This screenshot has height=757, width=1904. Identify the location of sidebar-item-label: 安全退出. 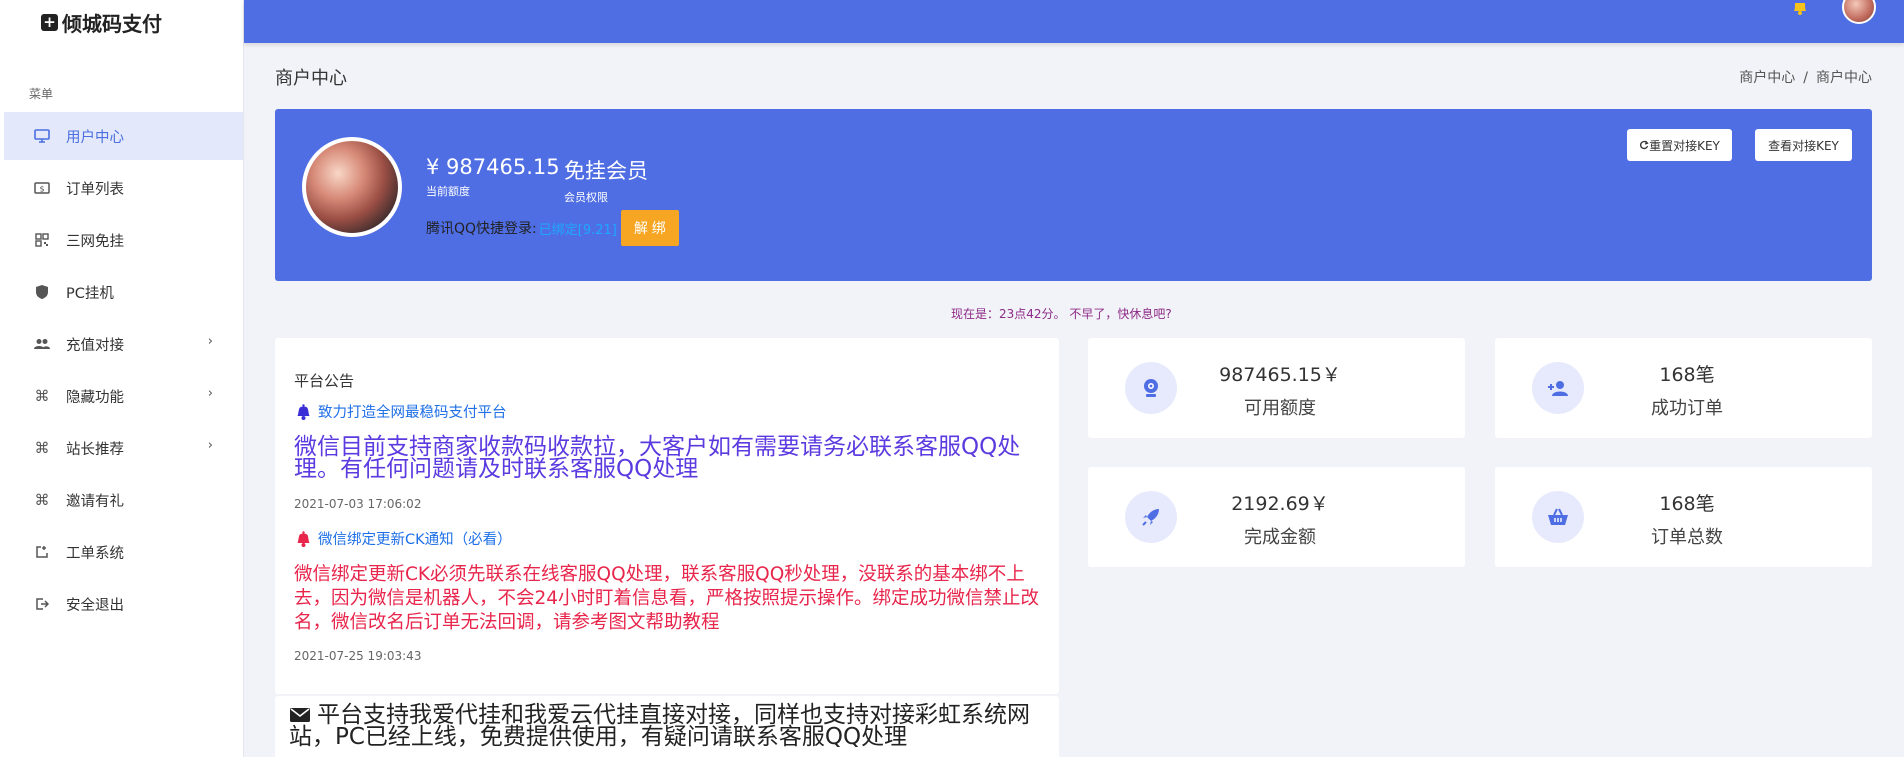
(95, 605).